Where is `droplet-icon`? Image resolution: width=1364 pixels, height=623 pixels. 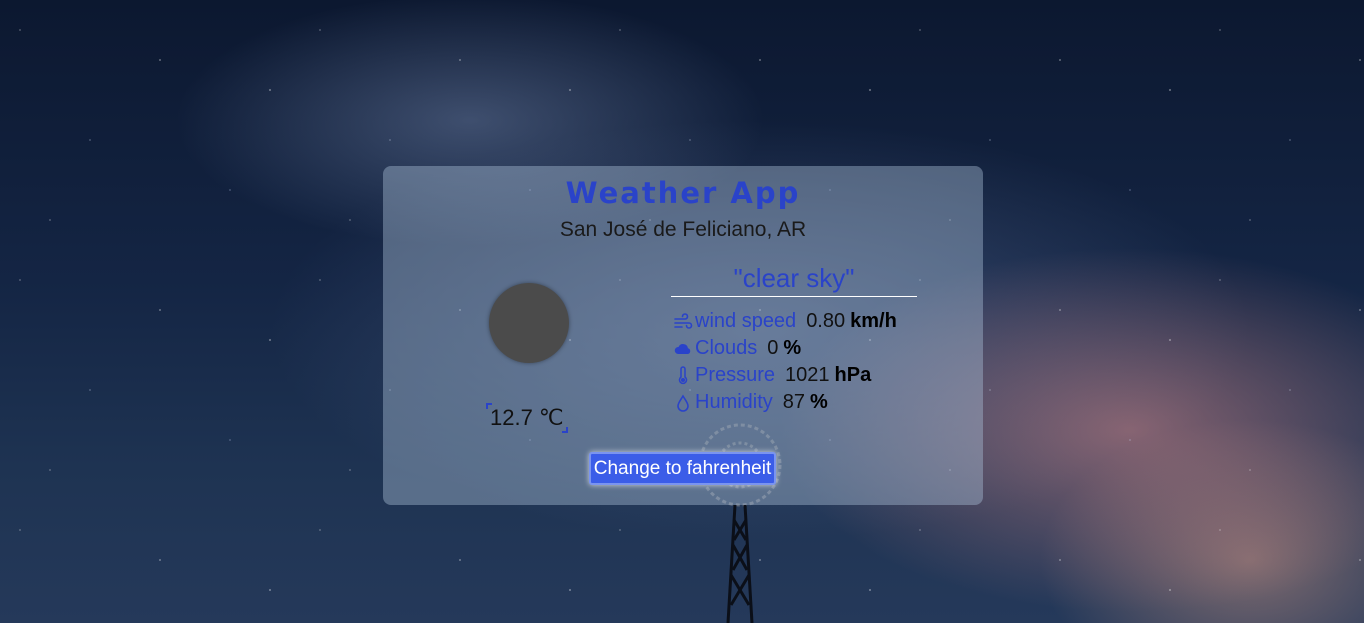 droplet-icon is located at coordinates (683, 402).